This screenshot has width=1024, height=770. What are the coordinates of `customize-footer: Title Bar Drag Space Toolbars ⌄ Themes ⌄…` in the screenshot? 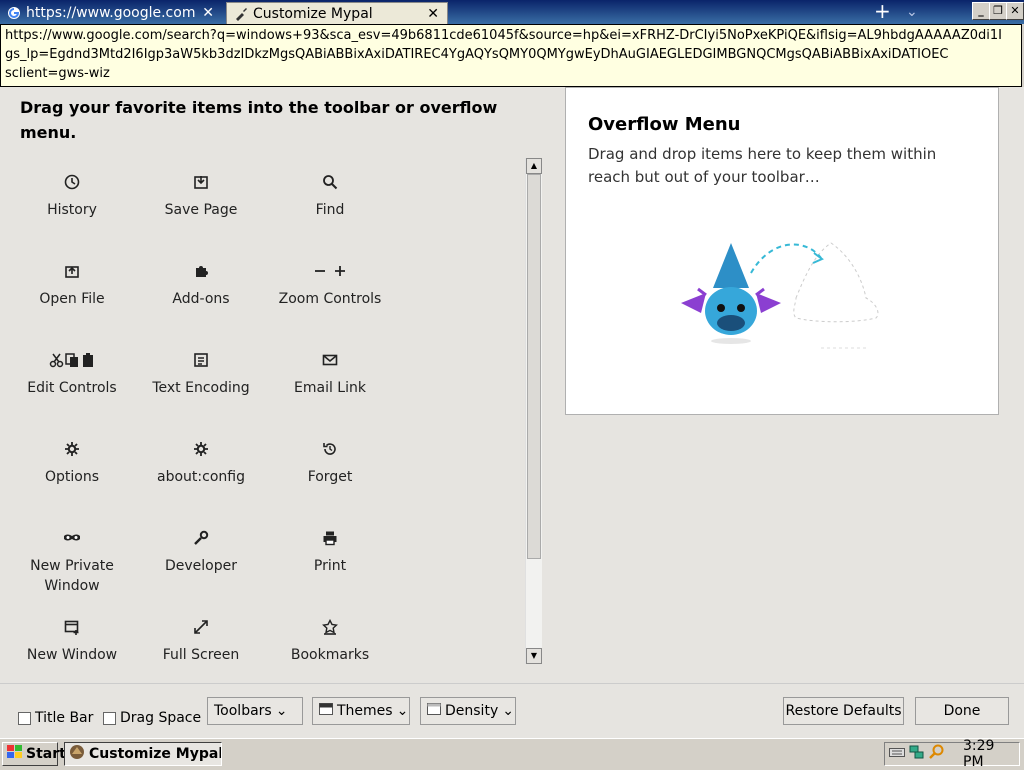 It's located at (512, 711).